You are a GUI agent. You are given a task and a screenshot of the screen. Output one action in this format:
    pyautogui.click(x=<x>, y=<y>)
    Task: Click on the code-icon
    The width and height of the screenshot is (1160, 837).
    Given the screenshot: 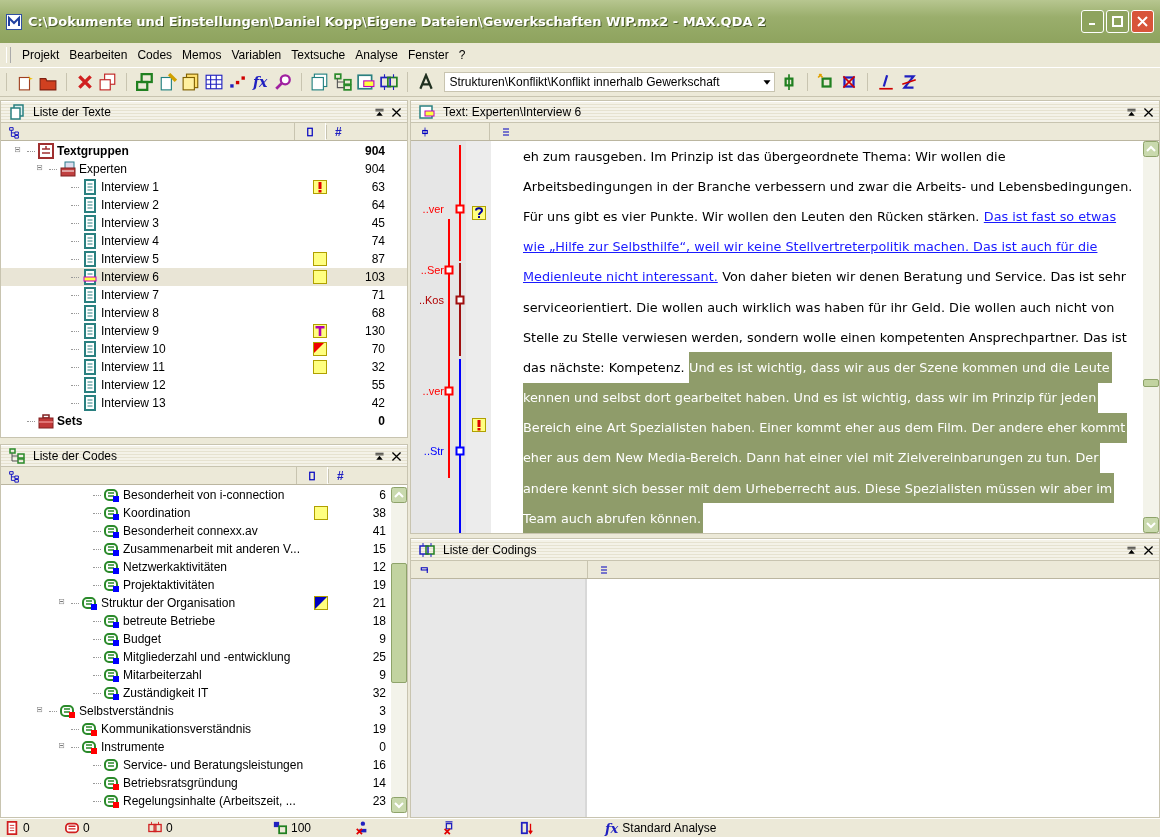 What is the action you would take?
    pyautogui.click(x=112, y=549)
    